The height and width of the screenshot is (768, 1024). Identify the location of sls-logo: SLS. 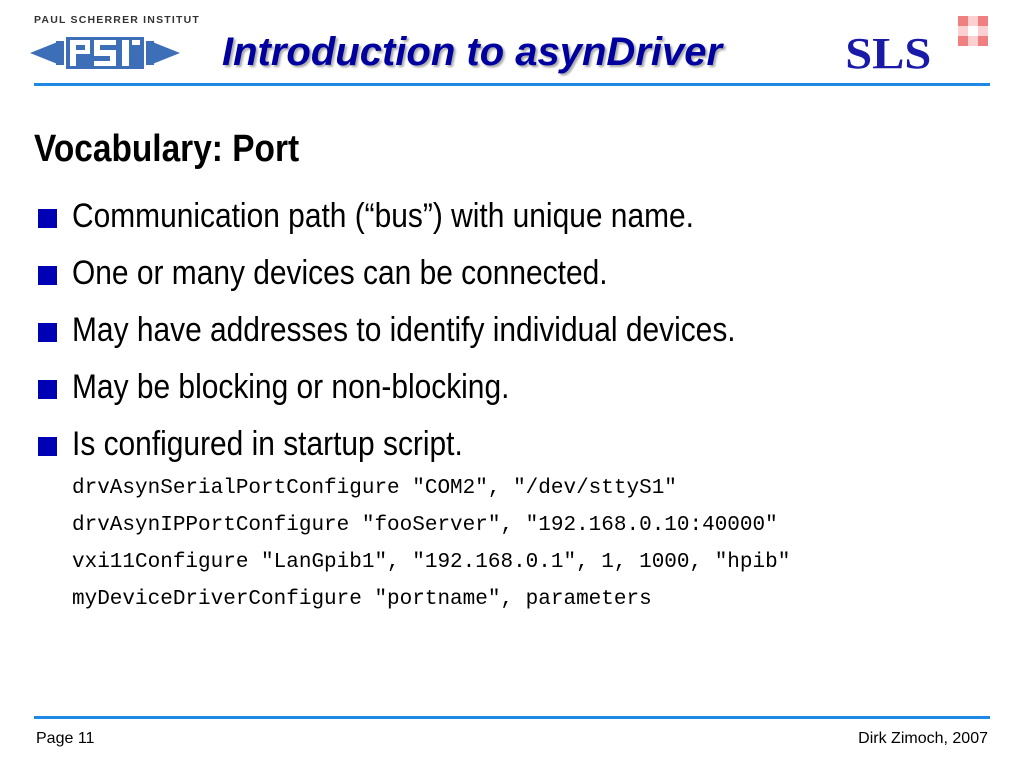
(918, 46).